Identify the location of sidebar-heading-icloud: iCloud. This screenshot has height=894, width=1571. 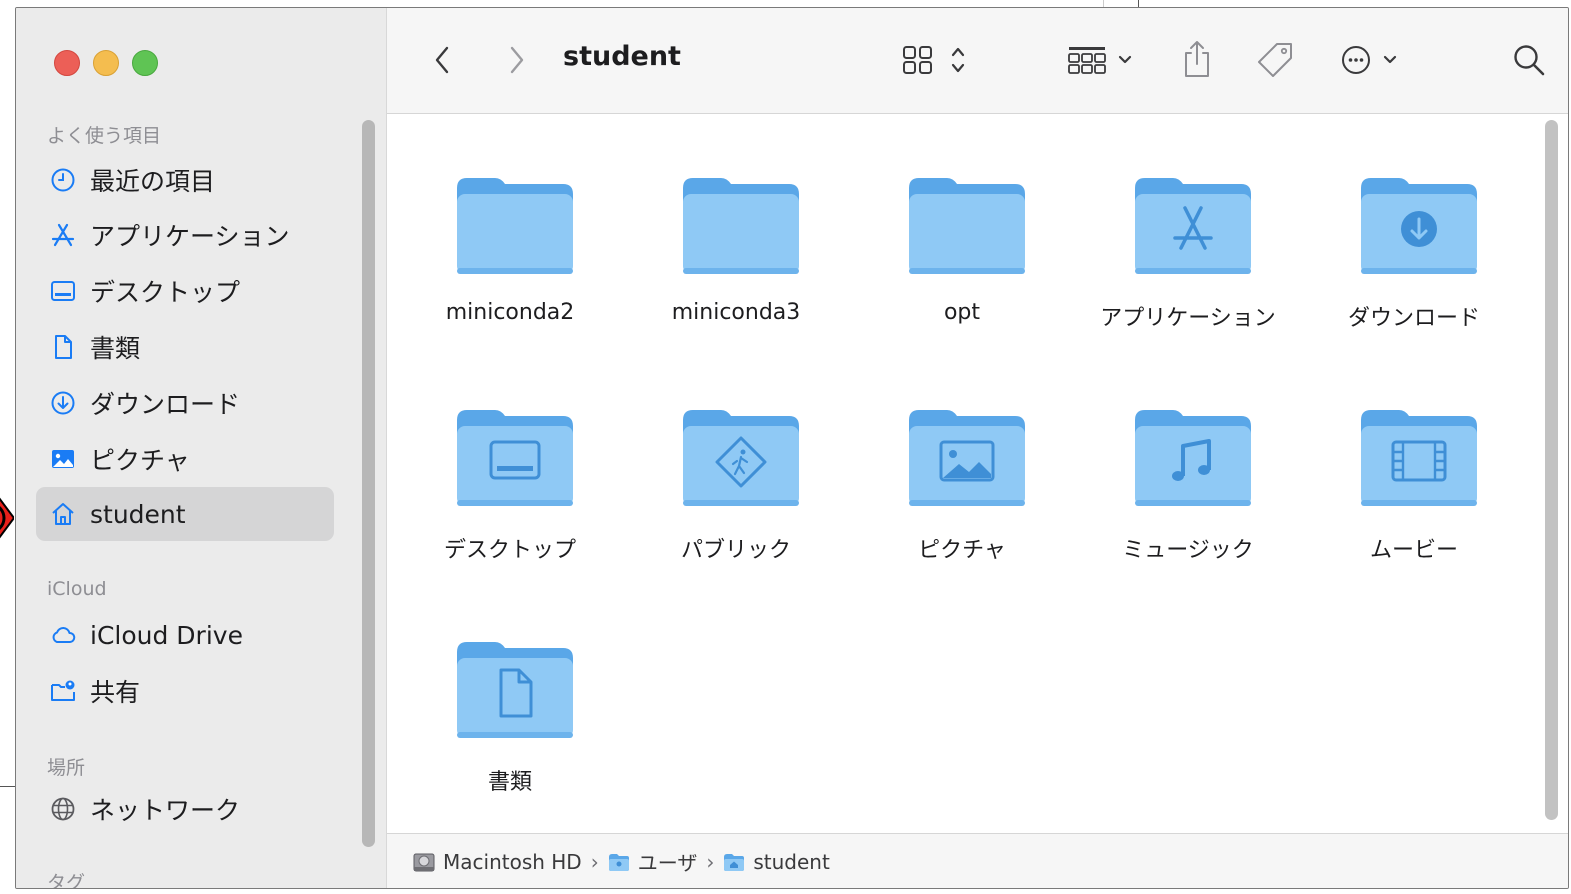
(77, 589).